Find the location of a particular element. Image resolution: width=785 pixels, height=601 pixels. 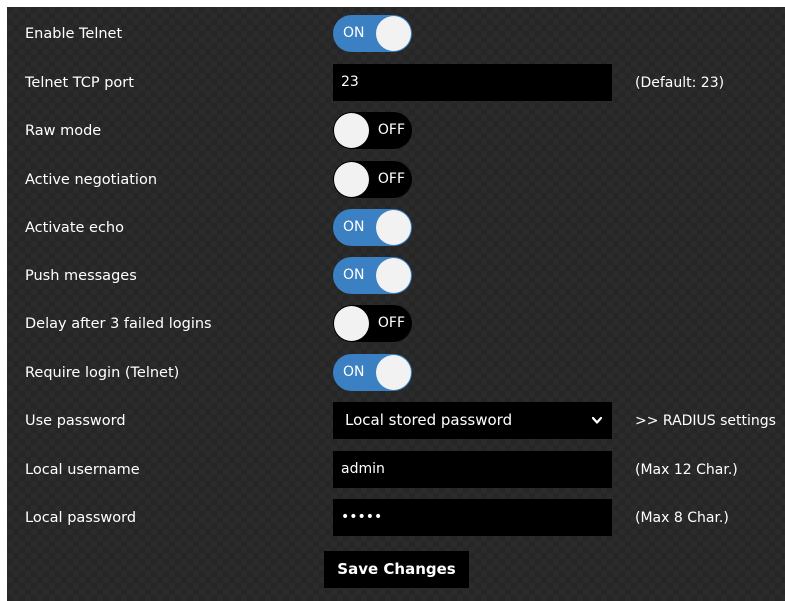

local-username-label: Local username is located at coordinates (82, 470).